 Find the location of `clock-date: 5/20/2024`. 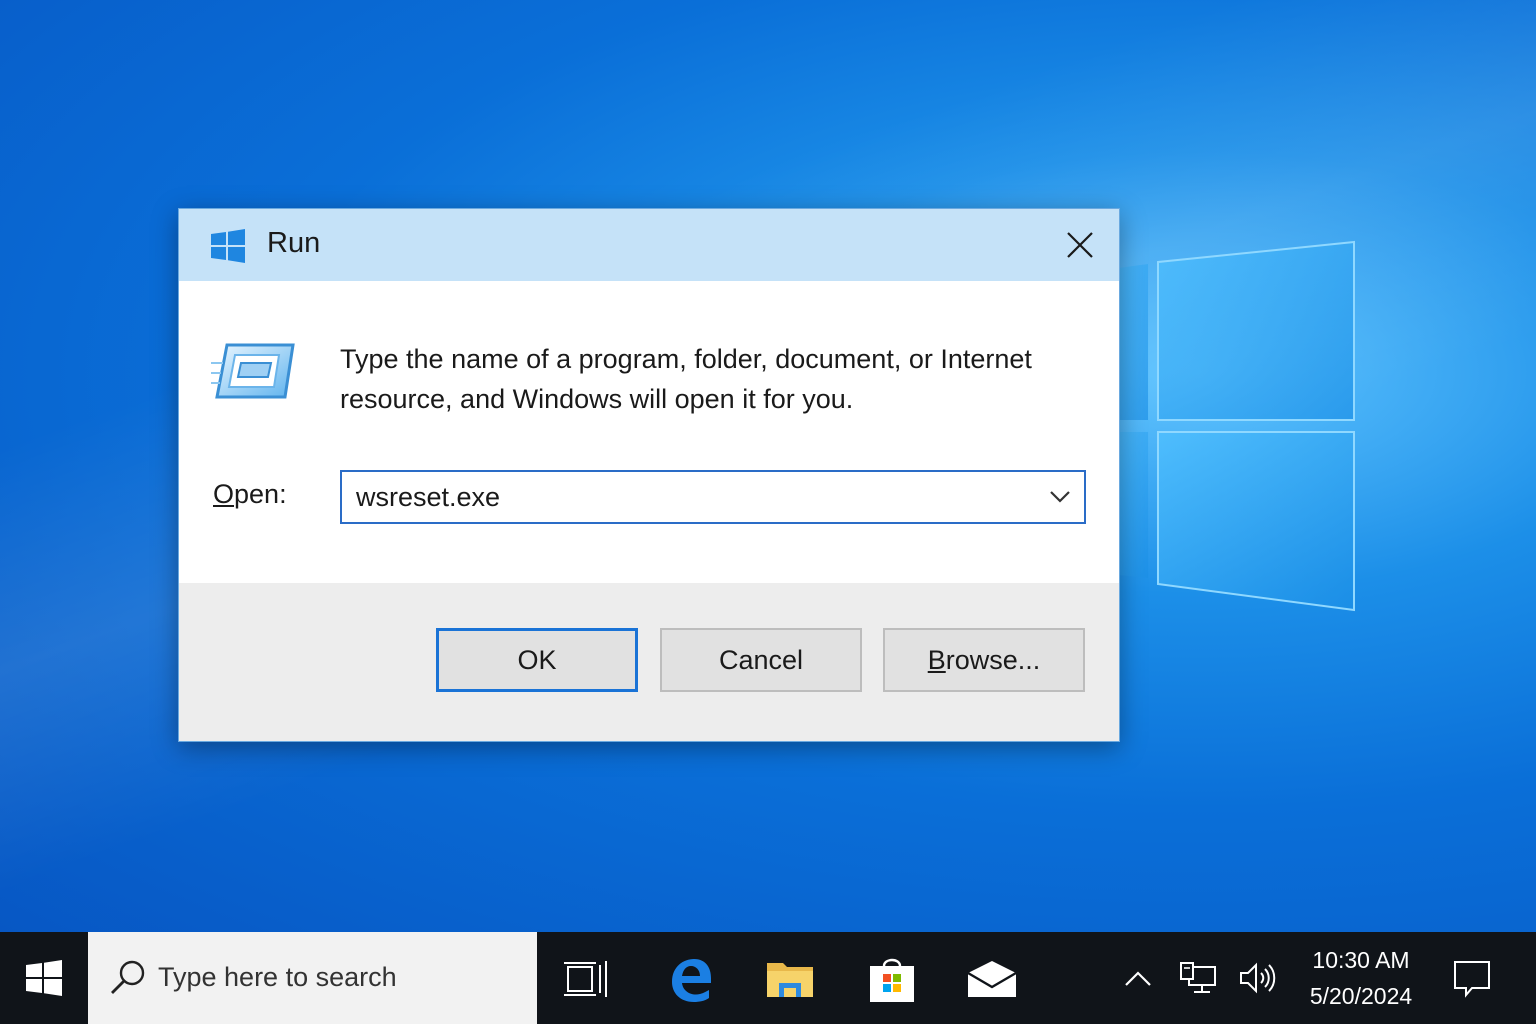

clock-date: 5/20/2024 is located at coordinates (1361, 996).